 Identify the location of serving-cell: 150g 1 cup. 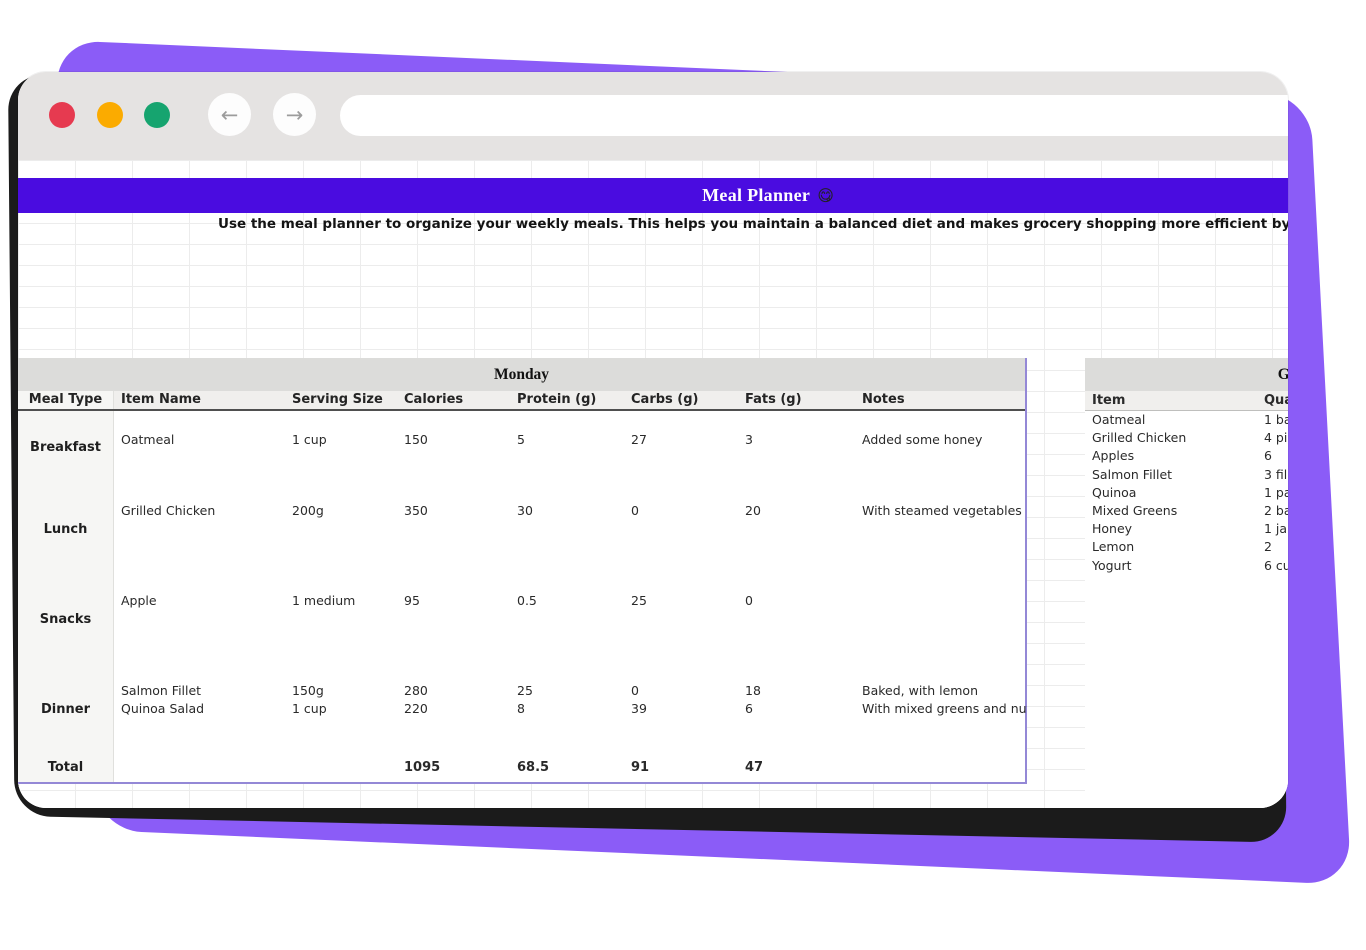
(341, 710).